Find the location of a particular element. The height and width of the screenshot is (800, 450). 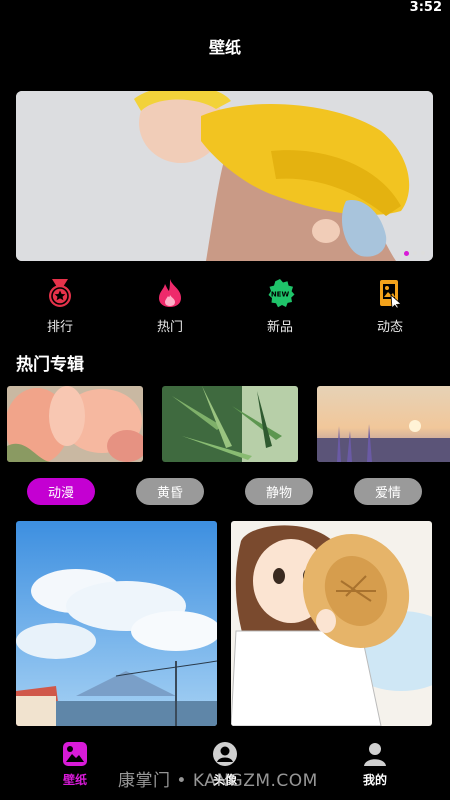

medal-icon is located at coordinates (60, 293).